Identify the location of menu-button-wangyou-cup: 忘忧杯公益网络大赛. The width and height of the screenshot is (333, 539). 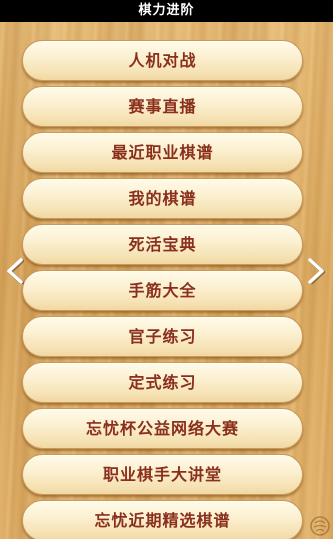
(162, 428).